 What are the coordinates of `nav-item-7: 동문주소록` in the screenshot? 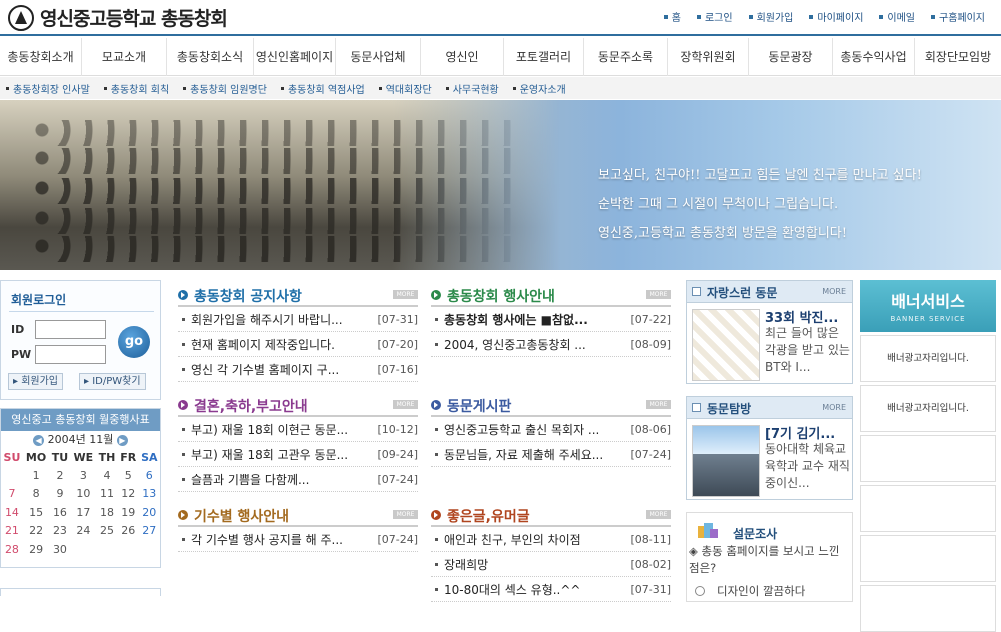 It's located at (626, 57).